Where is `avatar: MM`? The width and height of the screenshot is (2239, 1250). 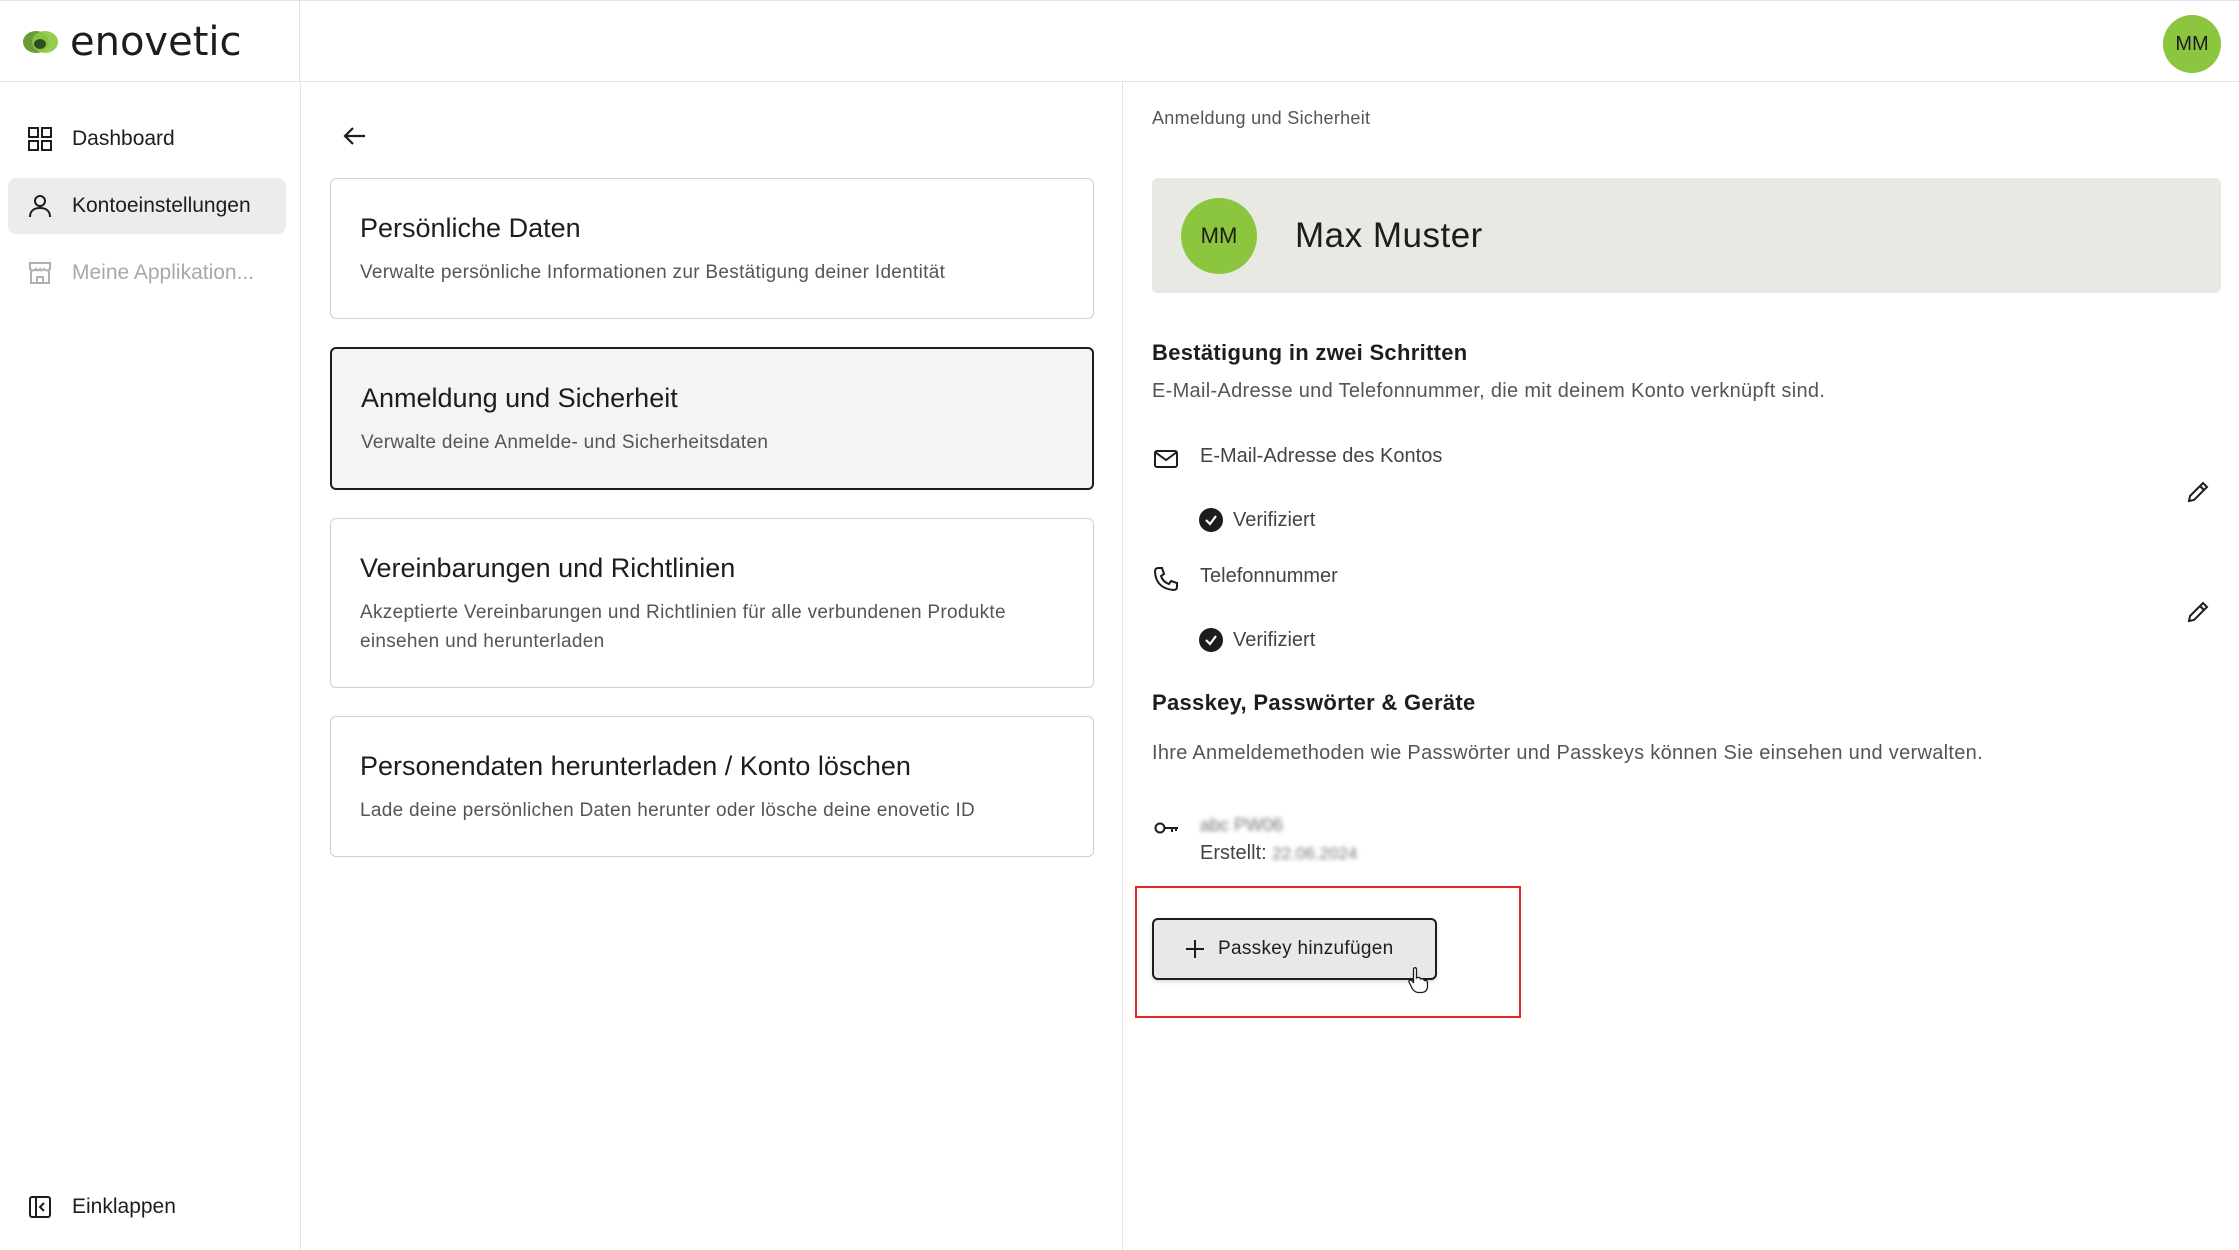 avatar: MM is located at coordinates (1219, 235).